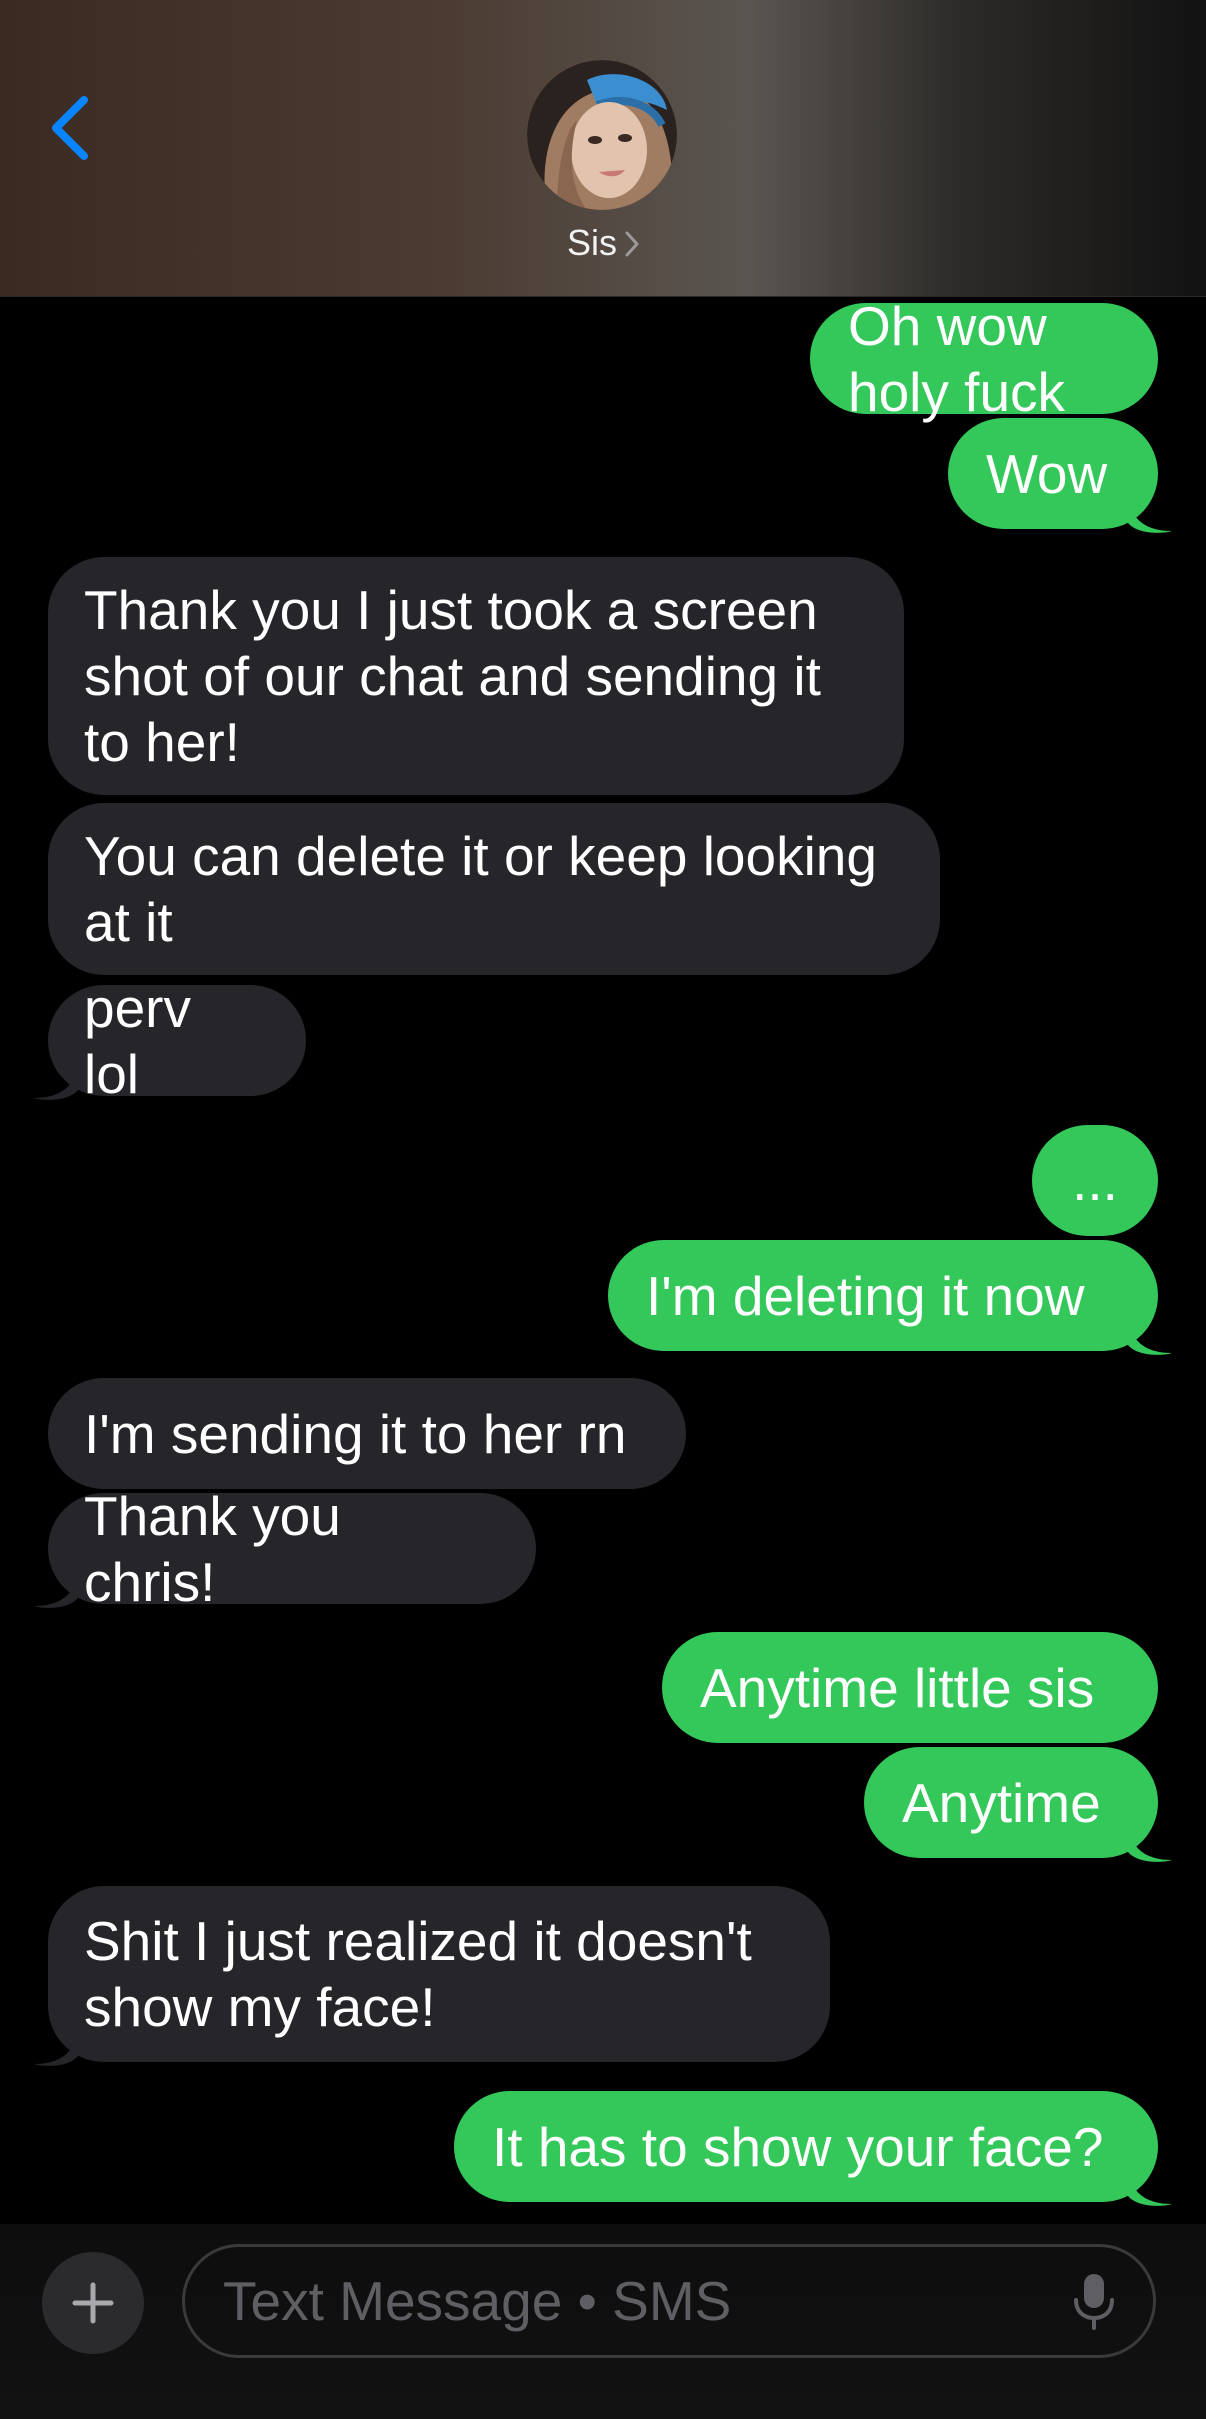 This screenshot has width=1206, height=2419. I want to click on conversation-header: Sis, so click(603, 148).